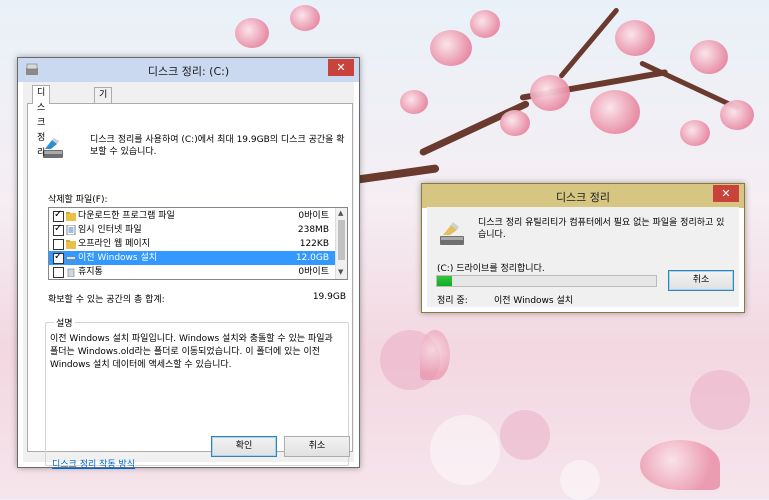 This screenshot has width=769, height=500. I want to click on title-bar: 디스크 정리 ✕, so click(583, 196).